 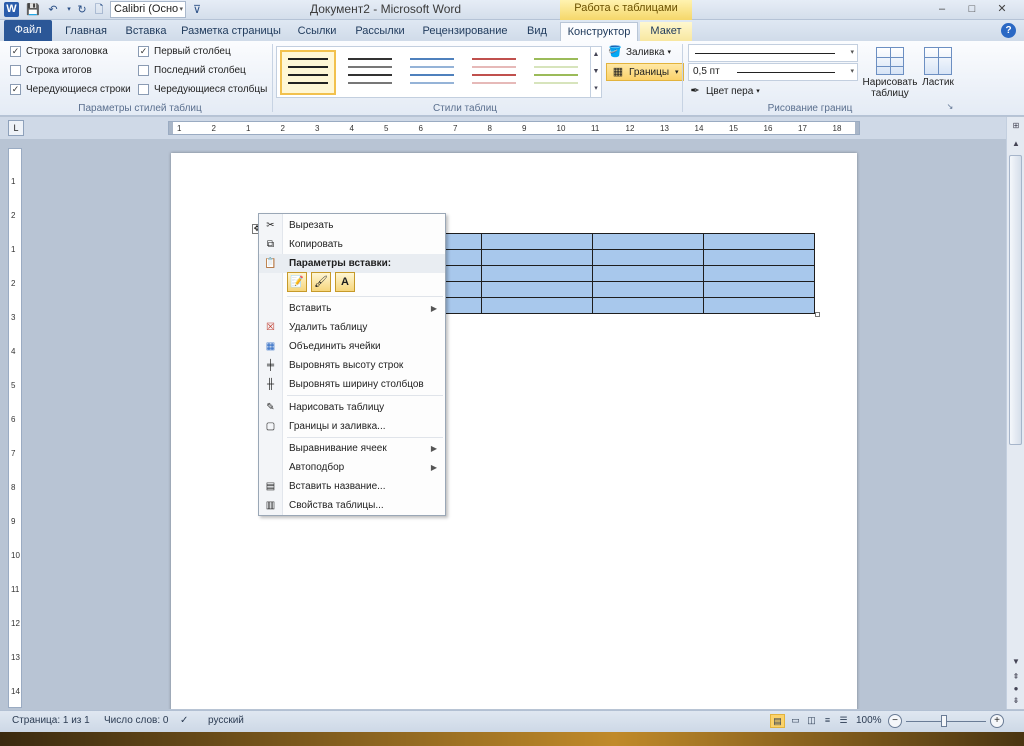 What do you see at coordinates (1016, 143) in the screenshot?
I see `scroll-up-icon: ▲` at bounding box center [1016, 143].